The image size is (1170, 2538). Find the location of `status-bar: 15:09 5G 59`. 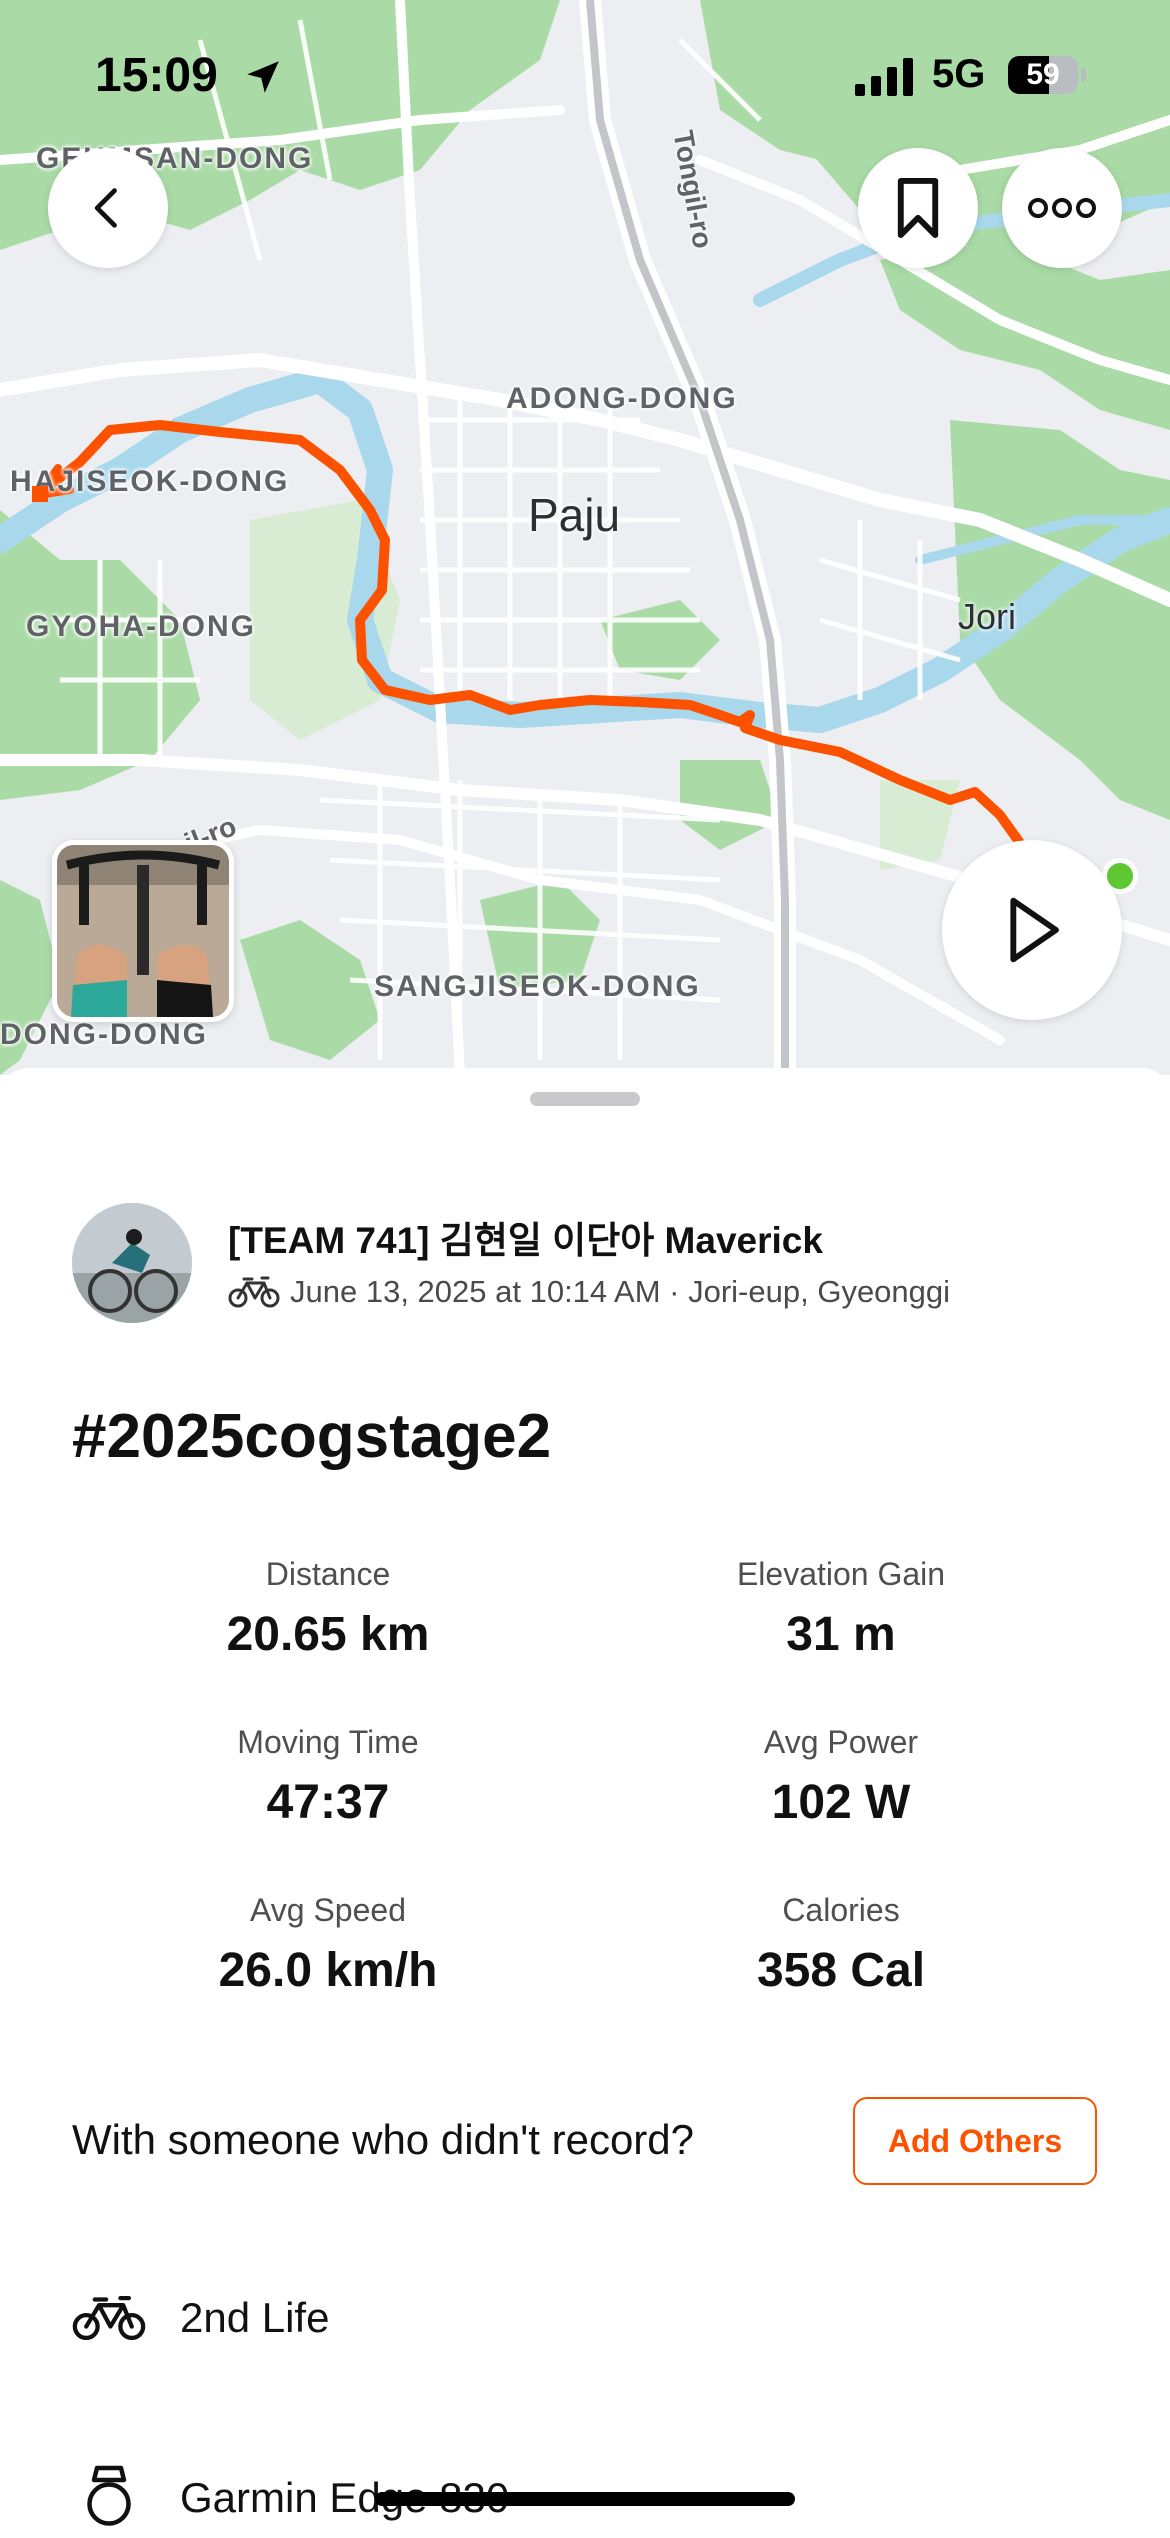

status-bar: 15:09 5G 59 is located at coordinates (585, 70).